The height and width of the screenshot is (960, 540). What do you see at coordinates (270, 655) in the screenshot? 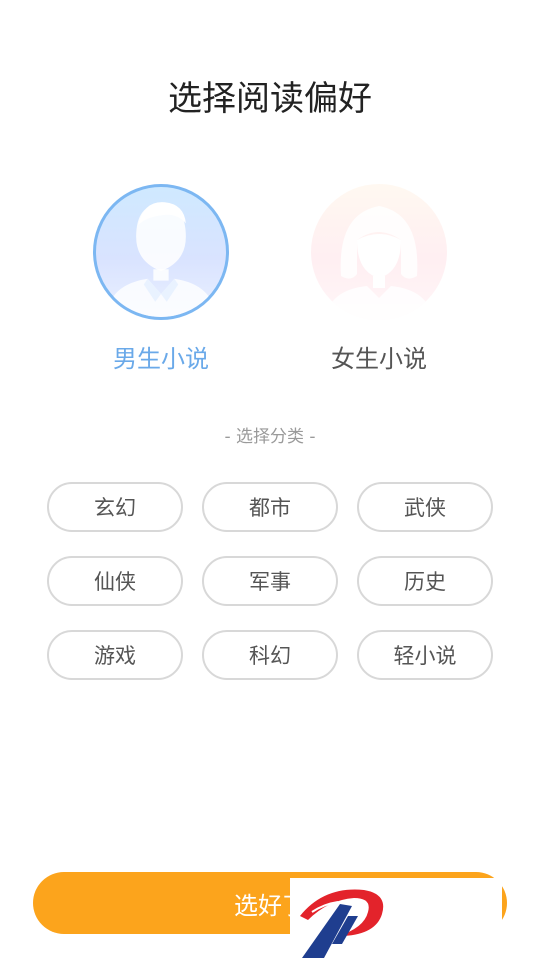
I see `category-chip-kehuan: 科幻` at bounding box center [270, 655].